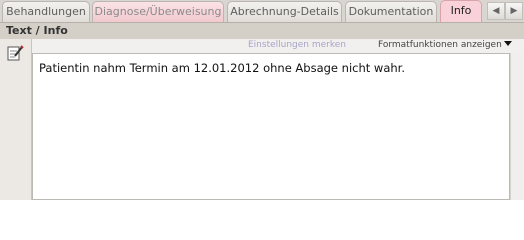 The height and width of the screenshot is (240, 524). What do you see at coordinates (16, 119) in the screenshot?
I see `editor-side-strip` at bounding box center [16, 119].